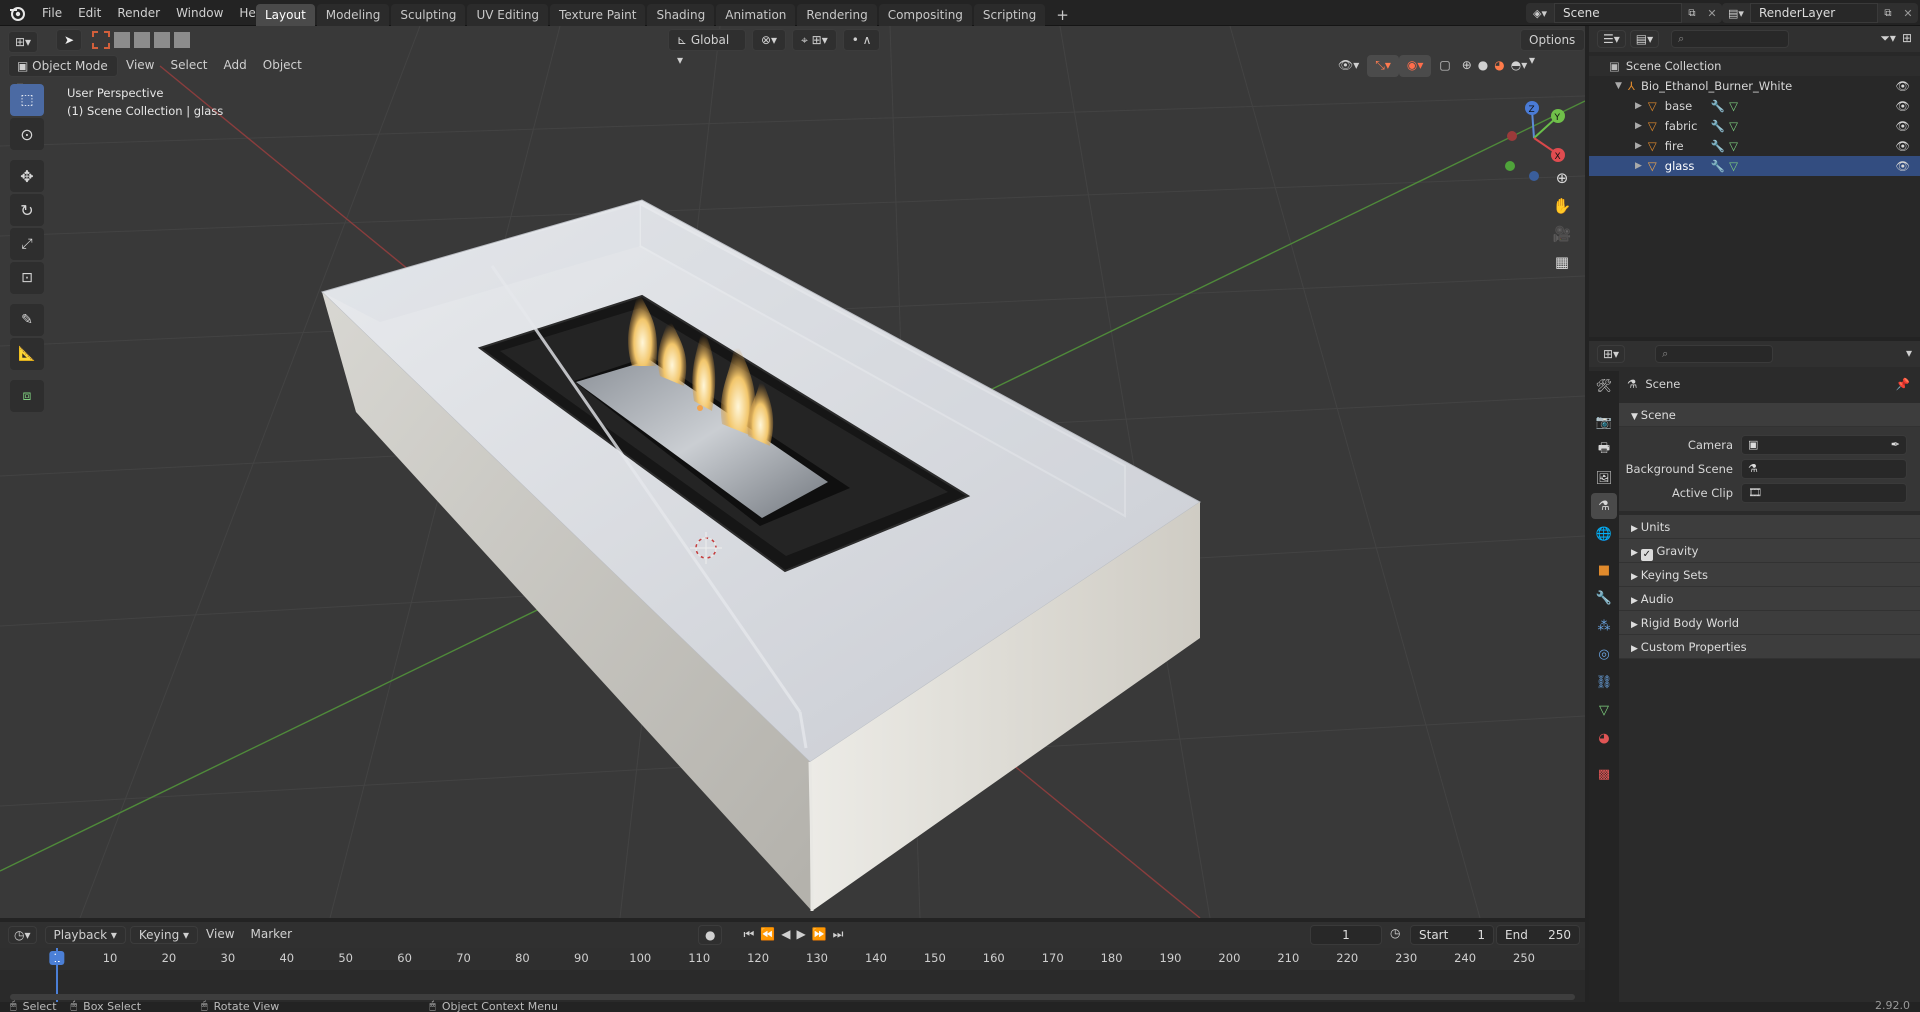 This screenshot has height=1012, width=1920. Describe the element at coordinates (1562, 262) in the screenshot. I see `perspective-grid-icon: ▦` at that location.